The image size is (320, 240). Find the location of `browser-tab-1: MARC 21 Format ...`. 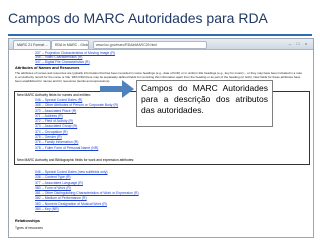

browser-tab-1: MARC 21 Format ... is located at coordinates (32, 44).